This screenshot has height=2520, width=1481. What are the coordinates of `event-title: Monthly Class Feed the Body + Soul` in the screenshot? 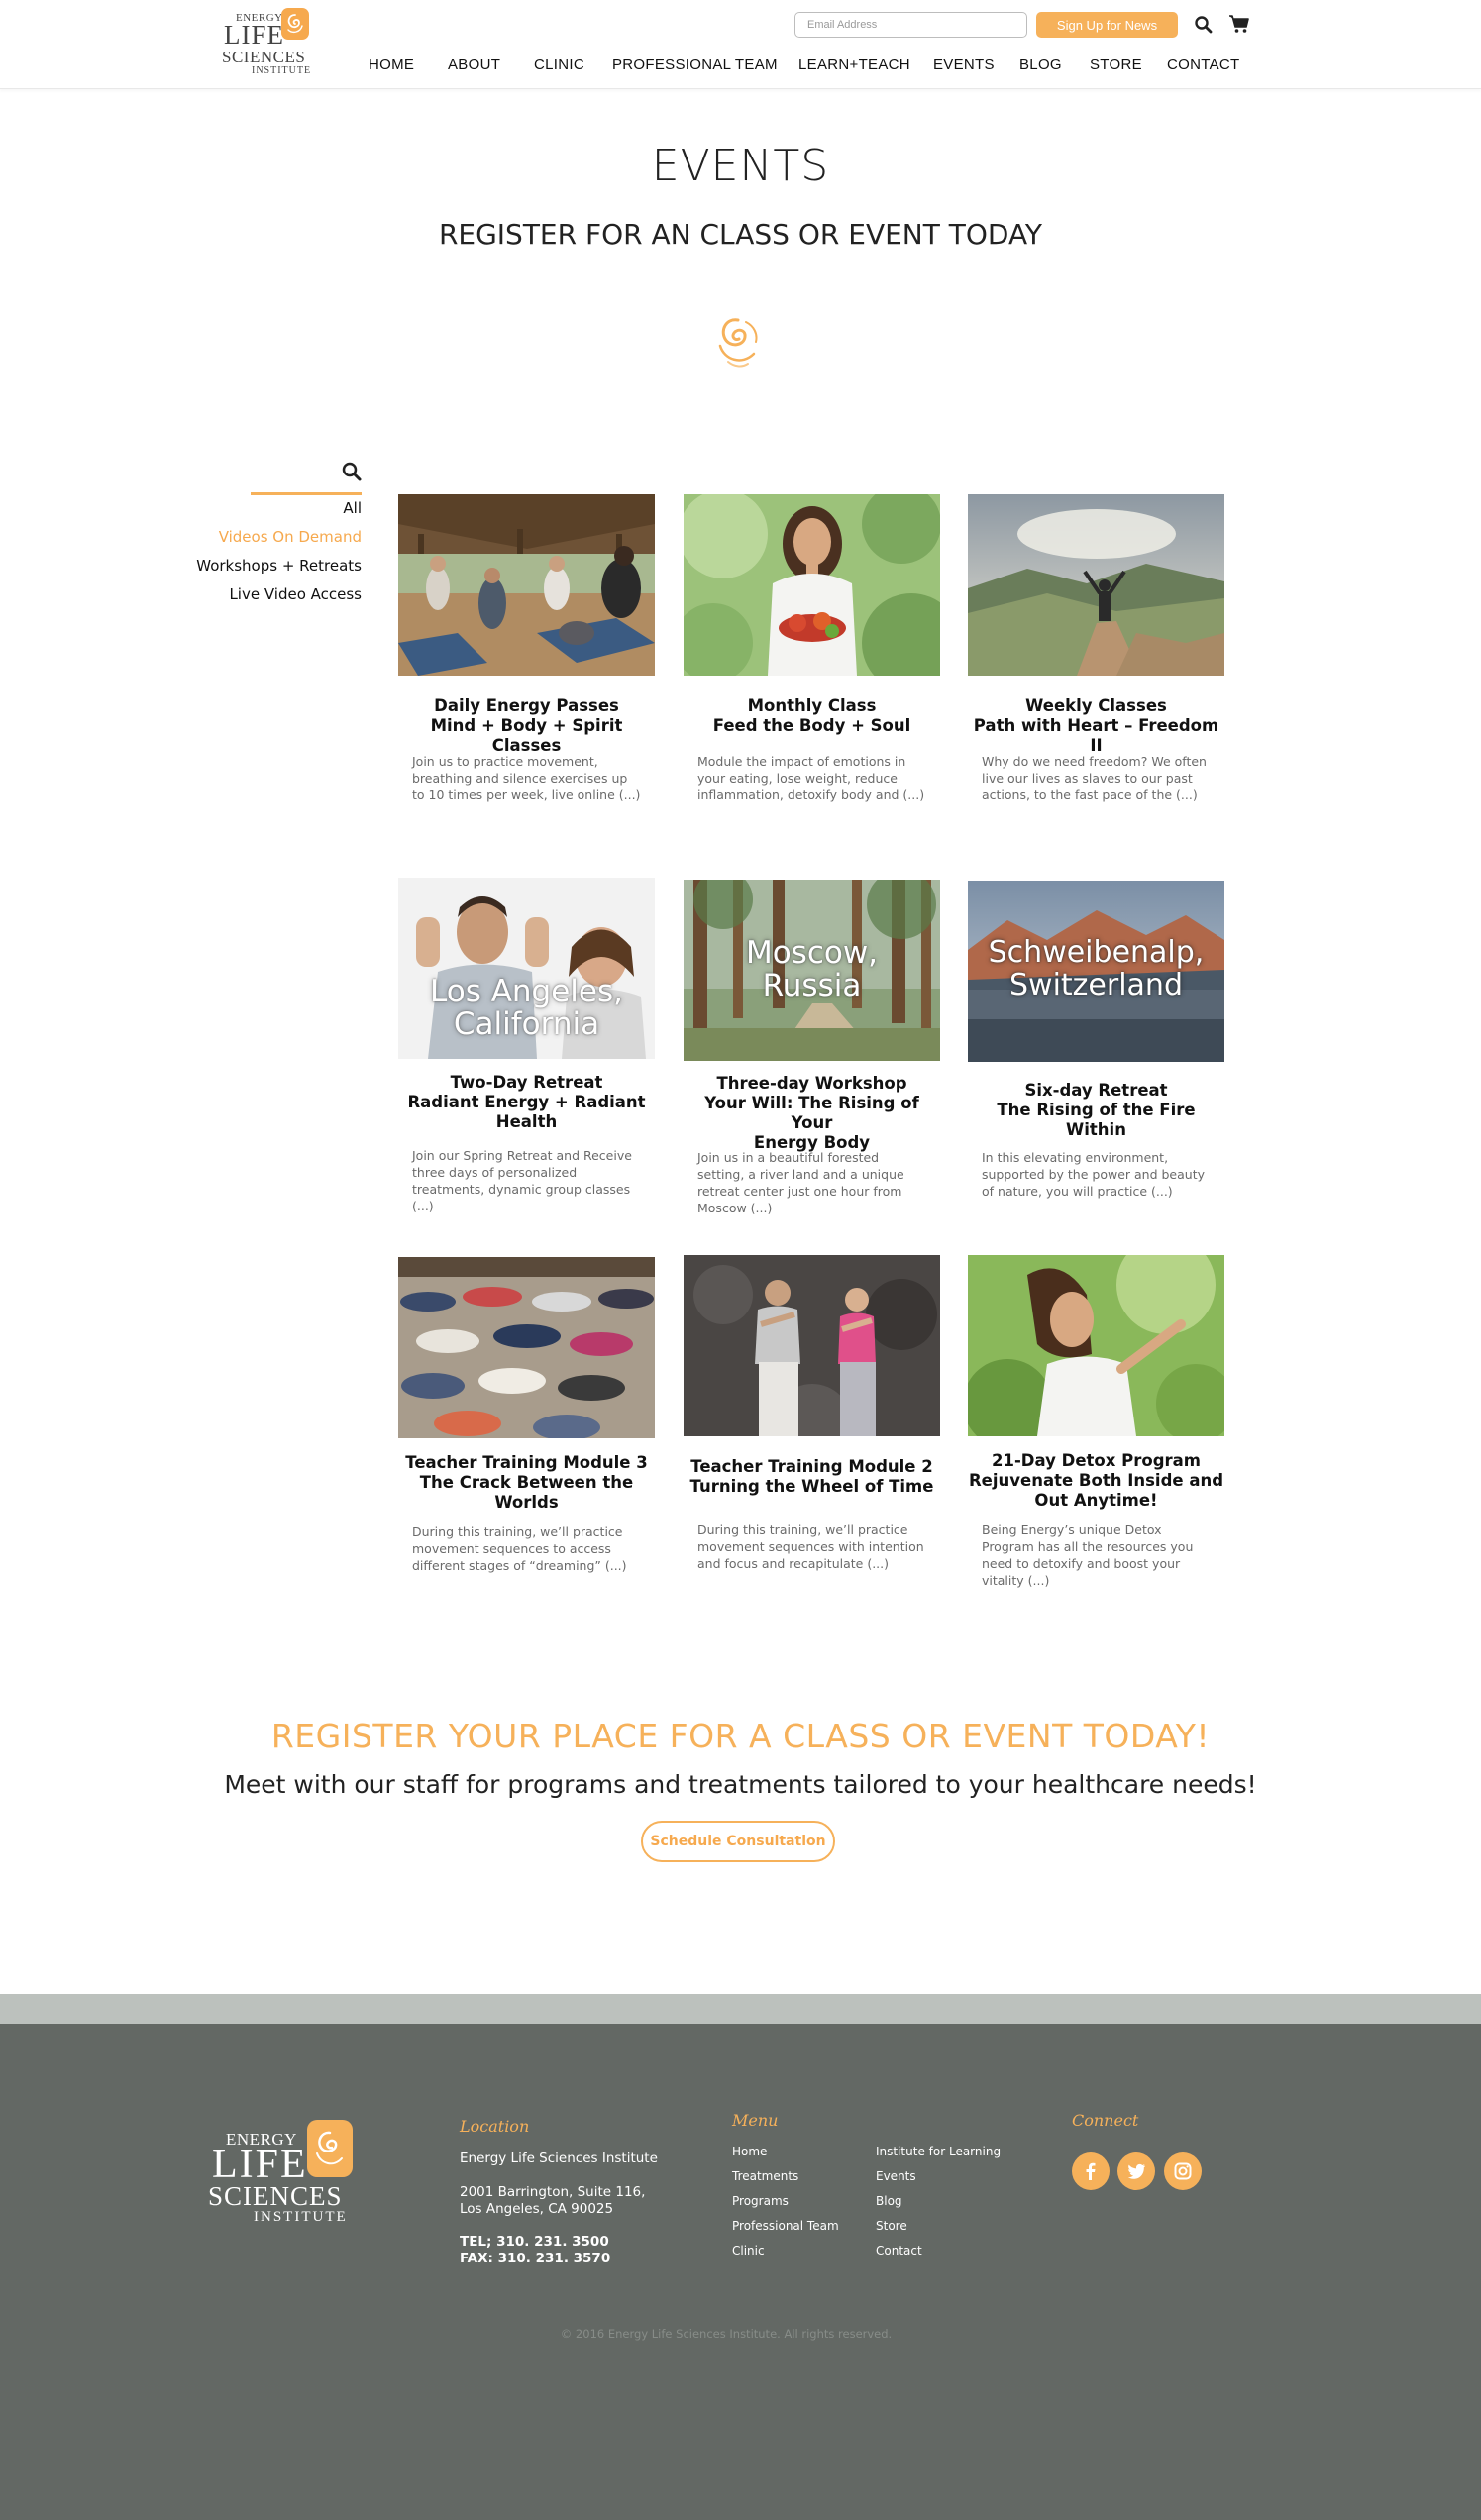 It's located at (812, 716).